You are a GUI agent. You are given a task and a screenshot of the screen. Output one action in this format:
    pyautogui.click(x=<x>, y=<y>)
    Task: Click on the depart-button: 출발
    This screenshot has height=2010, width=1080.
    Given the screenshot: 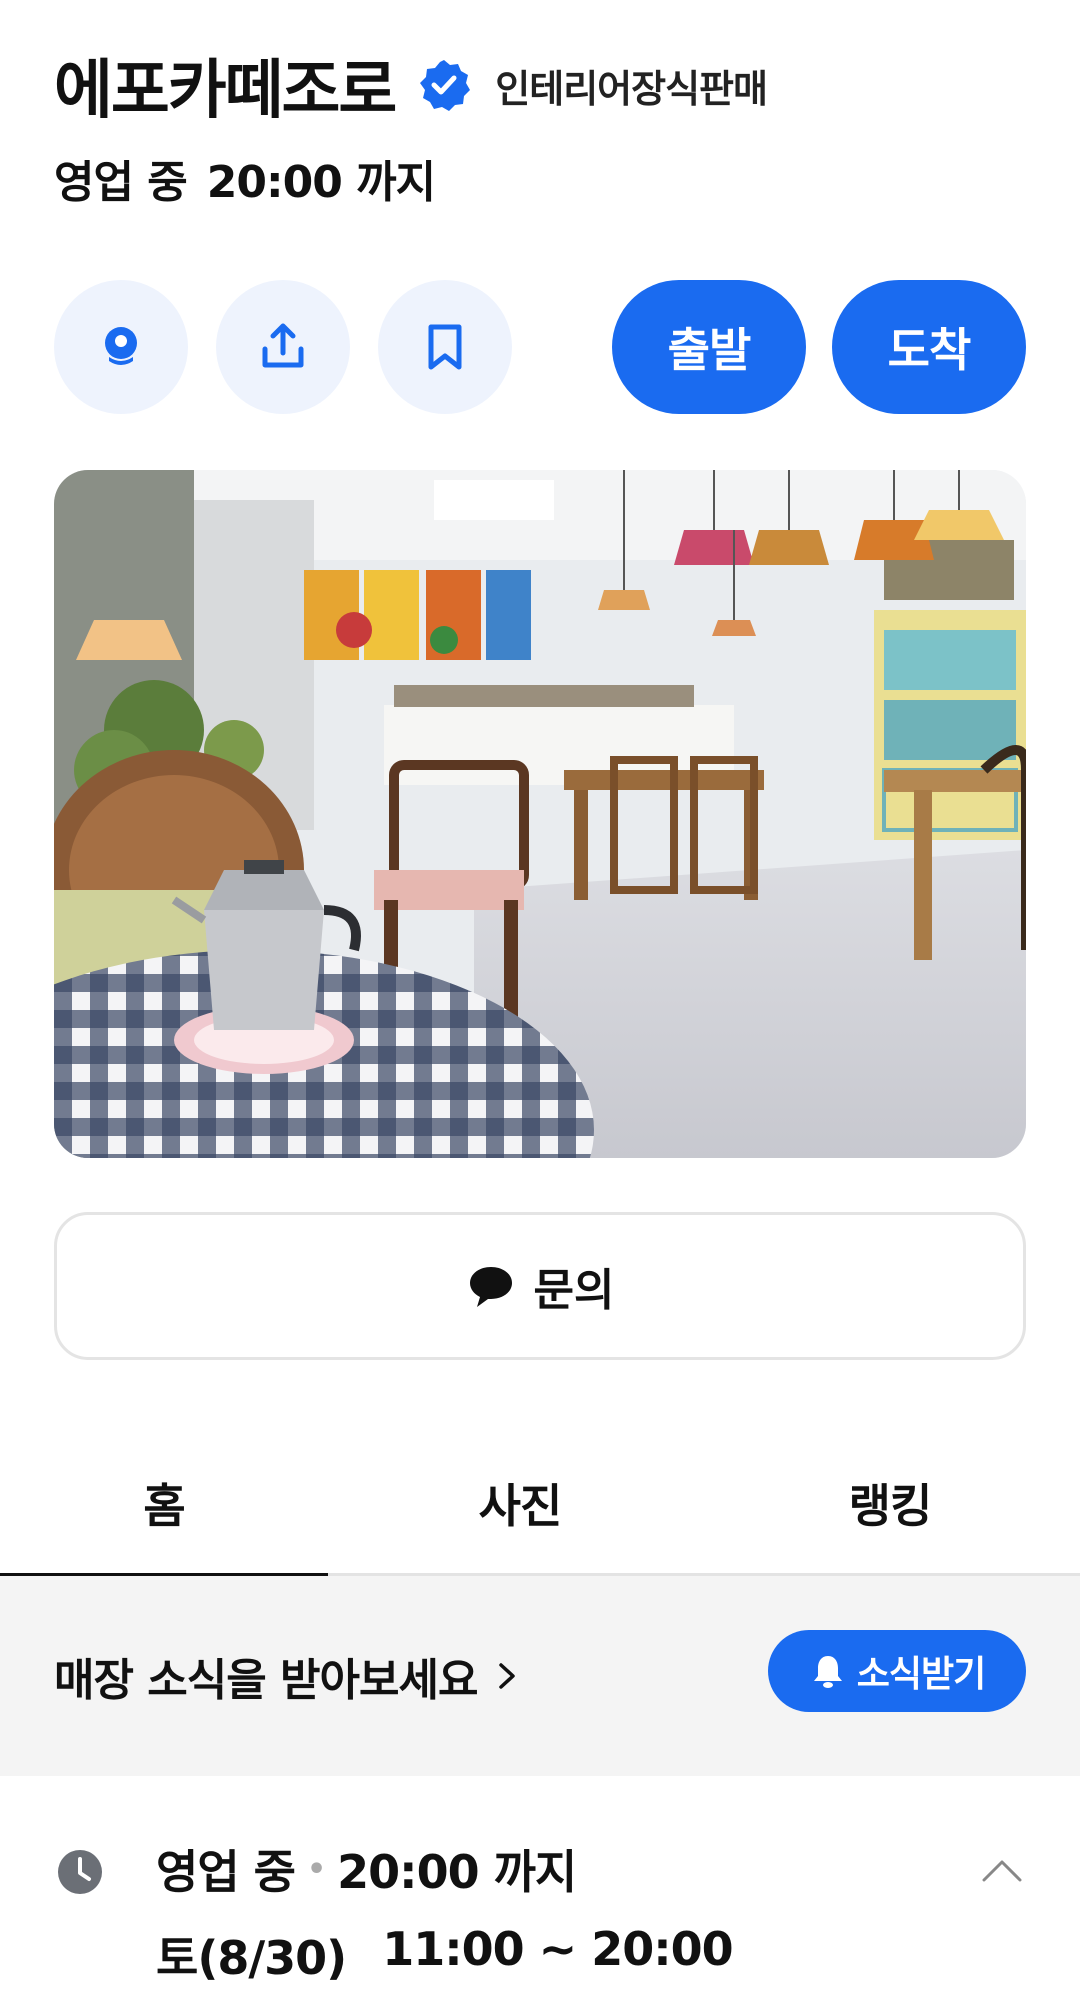 What is the action you would take?
    pyautogui.click(x=709, y=347)
    